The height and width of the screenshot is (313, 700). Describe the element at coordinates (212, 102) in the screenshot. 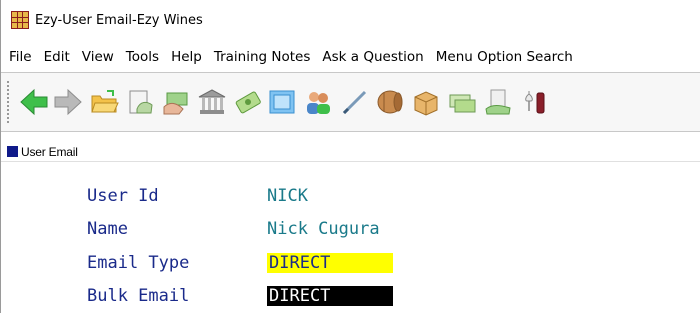

I see `bank-icon` at that location.